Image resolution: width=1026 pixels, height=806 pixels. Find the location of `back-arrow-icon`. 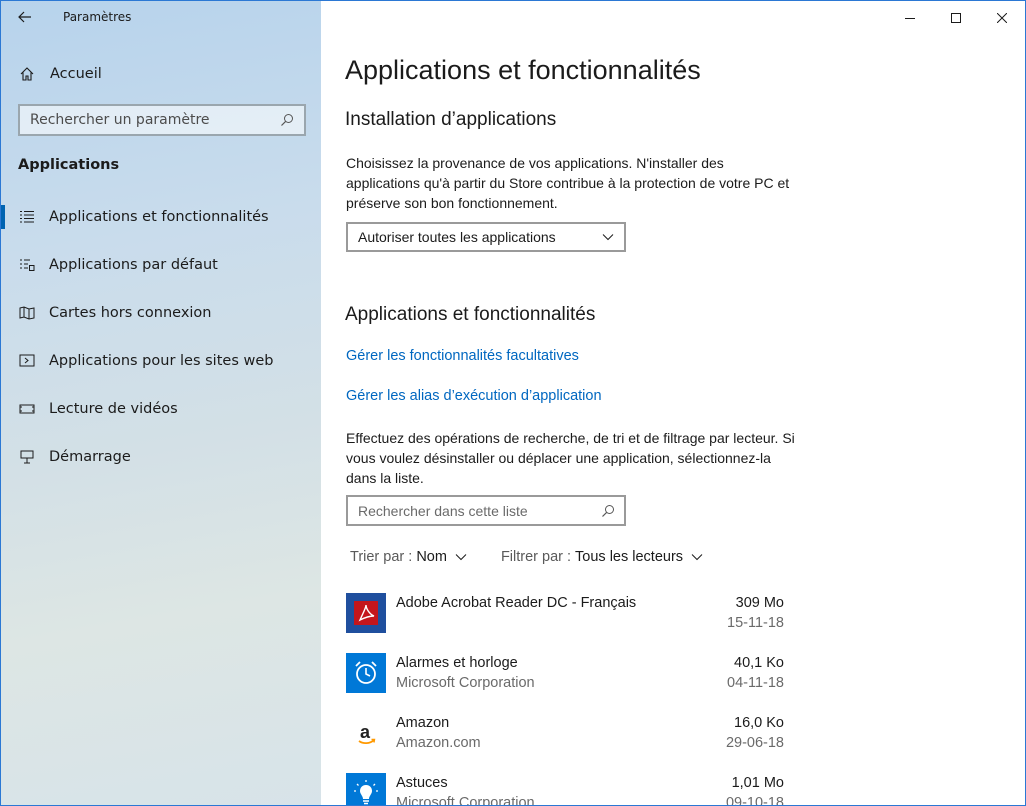

back-arrow-icon is located at coordinates (25, 17).